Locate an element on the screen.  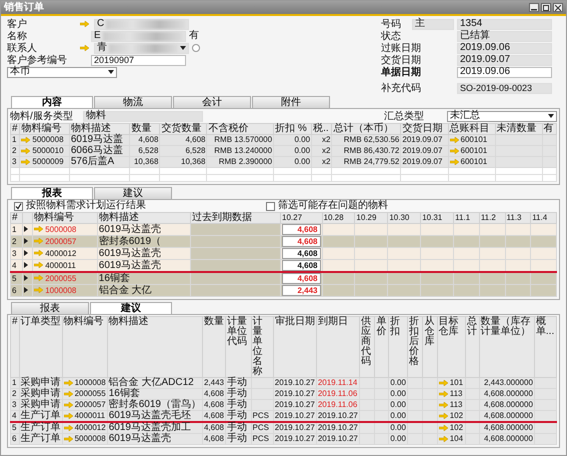
name-field: E is located at coordinates (138, 36).